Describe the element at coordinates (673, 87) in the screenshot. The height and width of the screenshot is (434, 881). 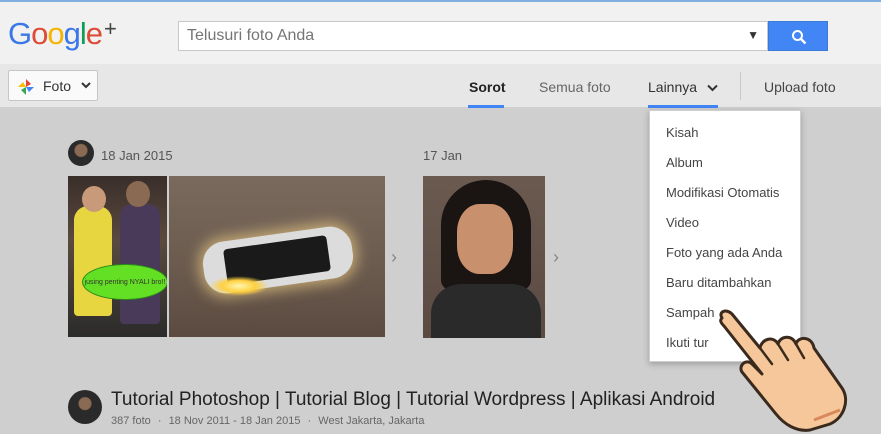
I see `tab-lainnya-label: Lainnya` at that location.